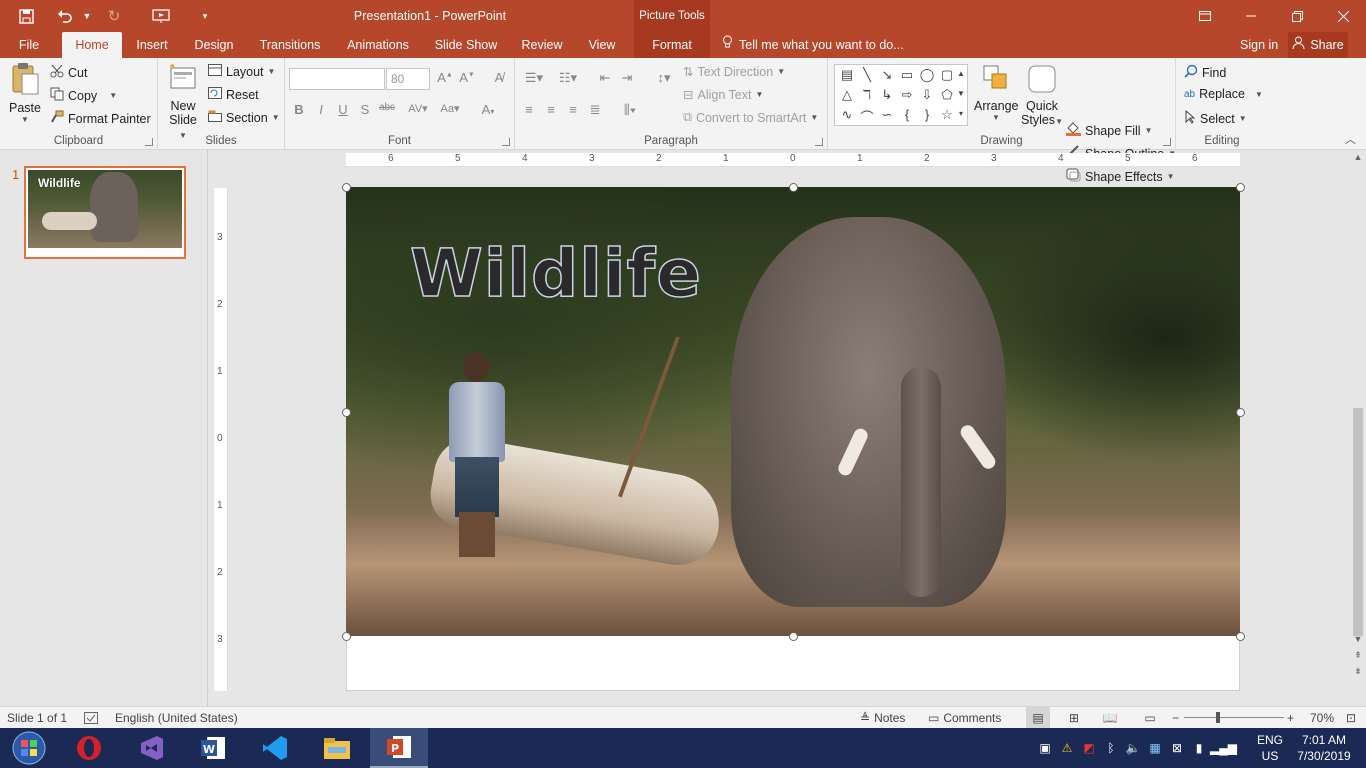 This screenshot has height=768, width=1366. I want to click on font-name-box, so click(337, 79).